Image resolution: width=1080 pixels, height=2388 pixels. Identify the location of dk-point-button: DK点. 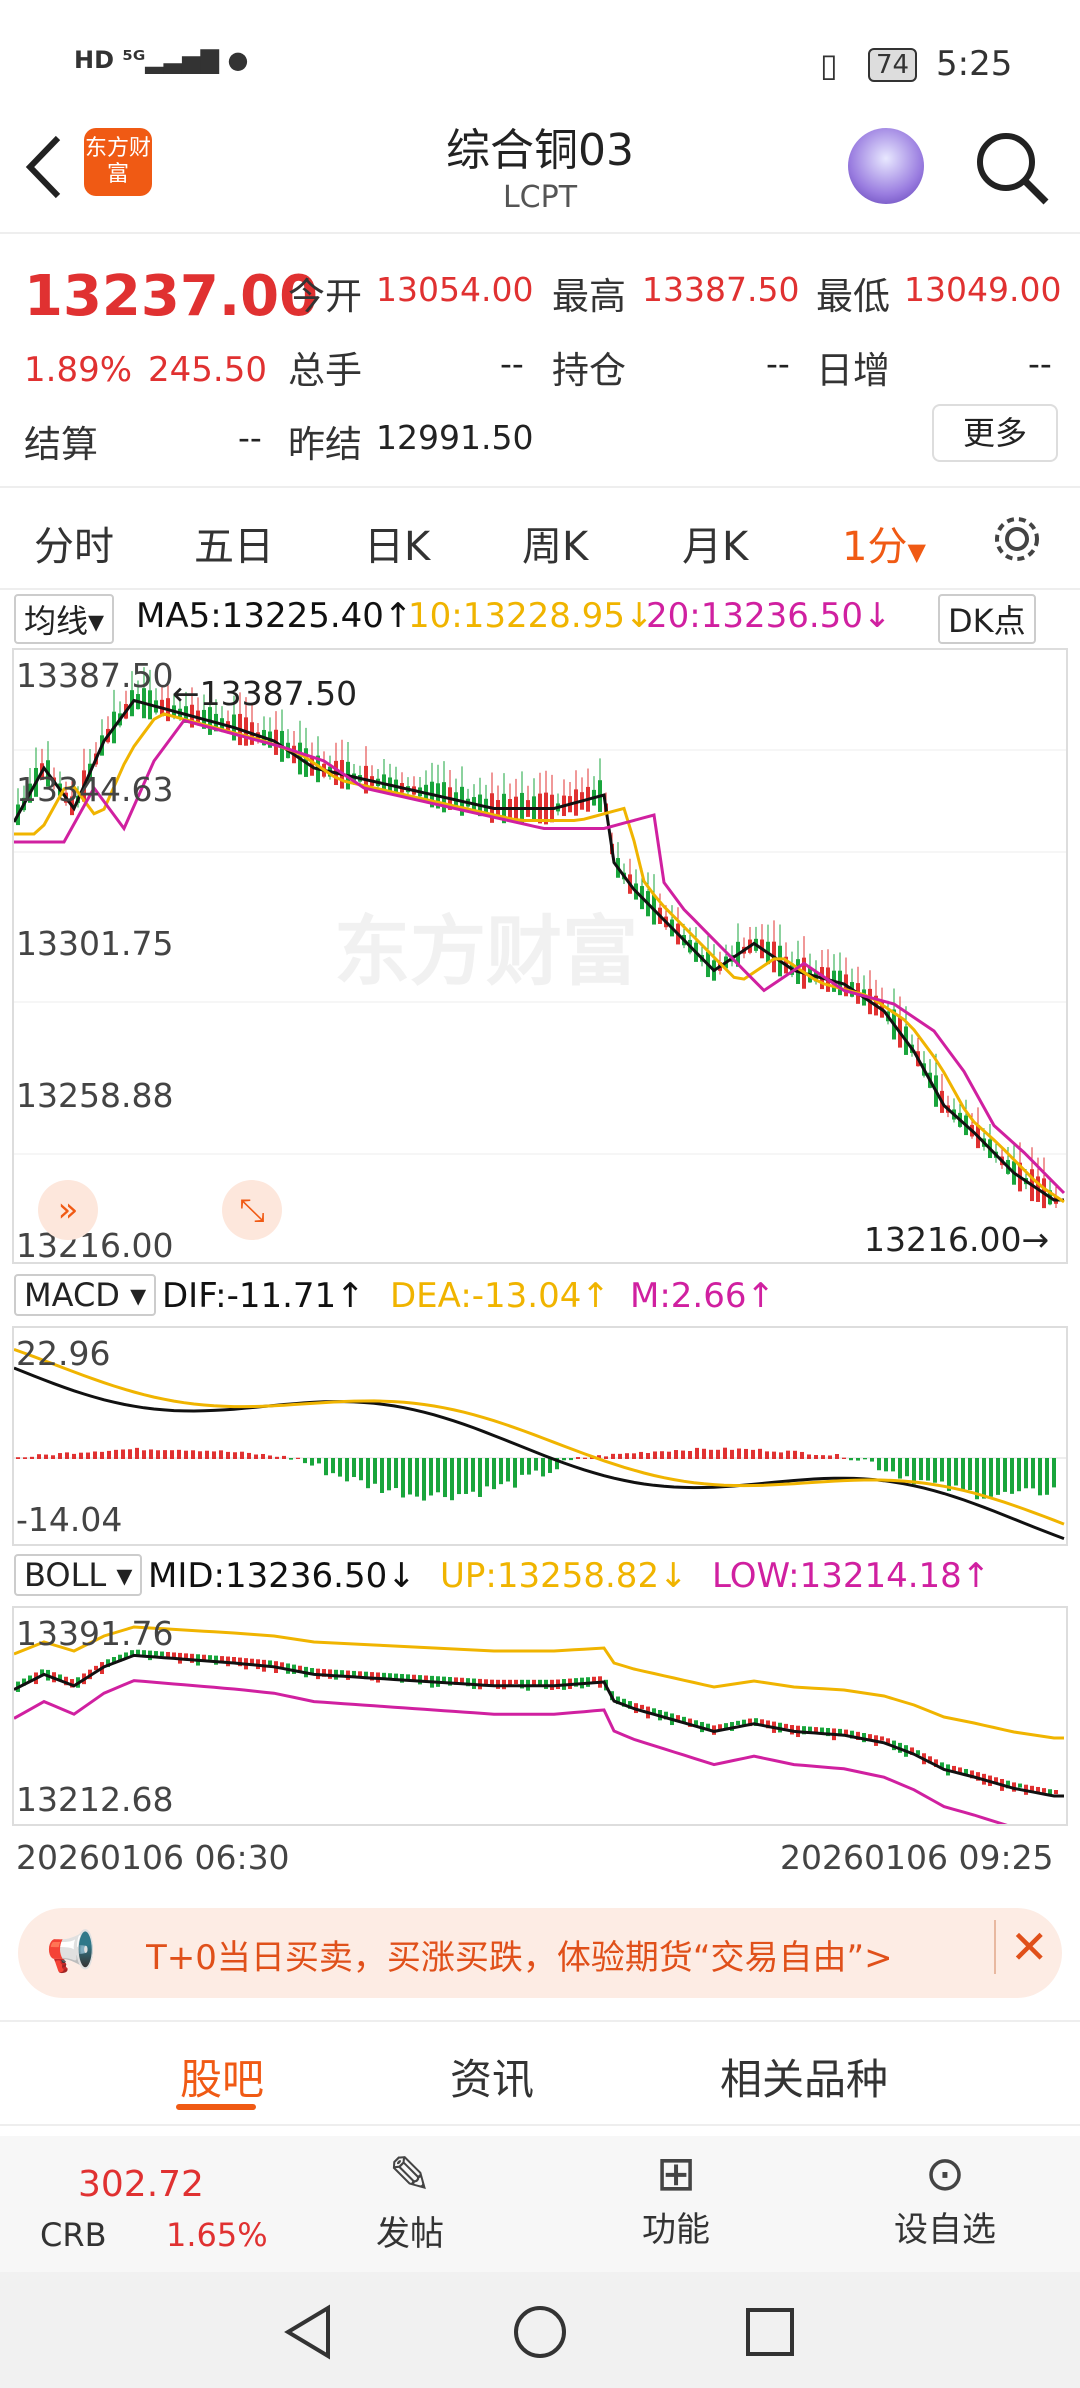
(987, 619).